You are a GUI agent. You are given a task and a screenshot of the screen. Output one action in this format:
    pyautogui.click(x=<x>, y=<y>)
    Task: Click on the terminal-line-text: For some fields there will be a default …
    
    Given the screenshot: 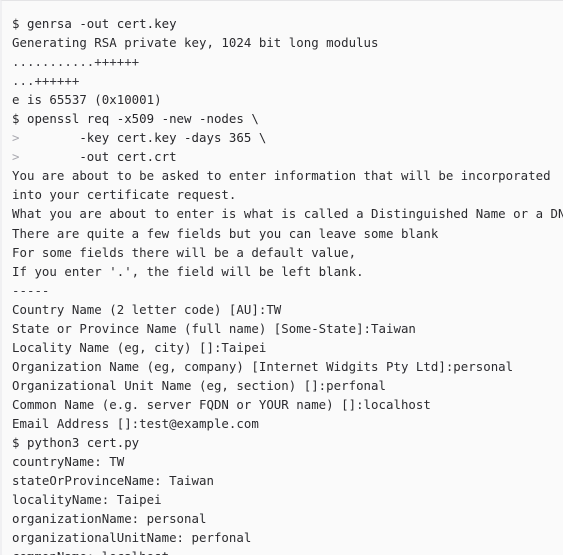 What is the action you would take?
    pyautogui.click(x=184, y=252)
    